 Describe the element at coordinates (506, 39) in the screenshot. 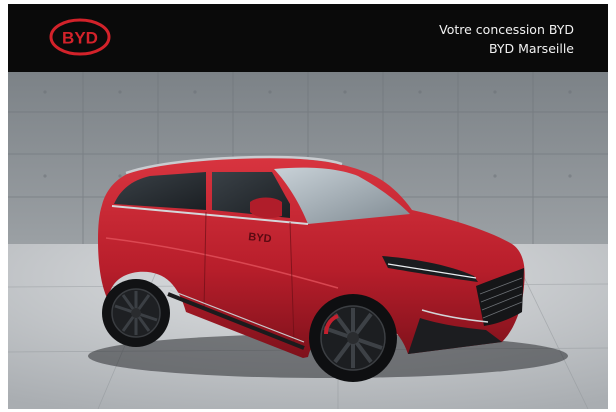

I see `dealer-info: Votre concession BYD BYD Marseille` at that location.